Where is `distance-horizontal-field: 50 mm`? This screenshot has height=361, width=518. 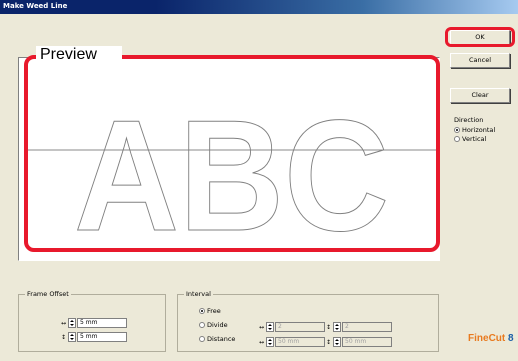 distance-horizontal-field: 50 mm is located at coordinates (300, 342).